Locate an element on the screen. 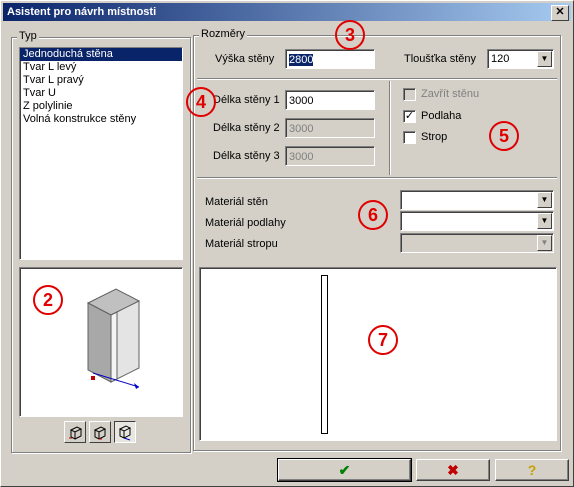  badge-7: 7 is located at coordinates (383, 340).